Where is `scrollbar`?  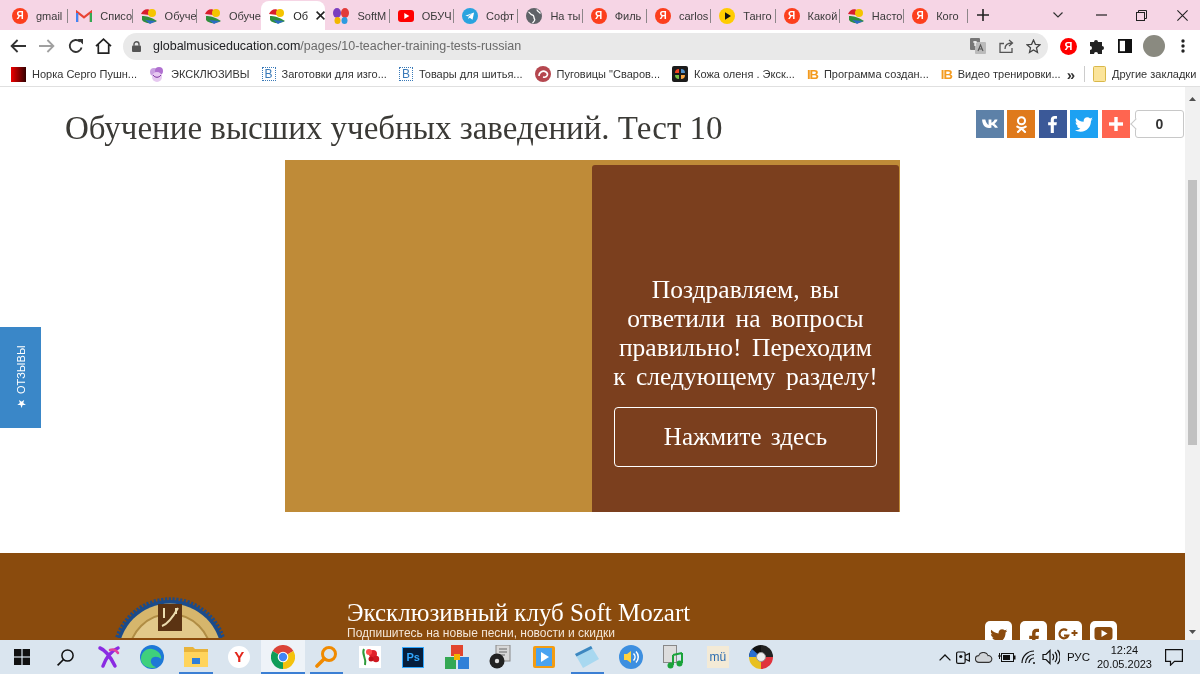 scrollbar is located at coordinates (1192, 363).